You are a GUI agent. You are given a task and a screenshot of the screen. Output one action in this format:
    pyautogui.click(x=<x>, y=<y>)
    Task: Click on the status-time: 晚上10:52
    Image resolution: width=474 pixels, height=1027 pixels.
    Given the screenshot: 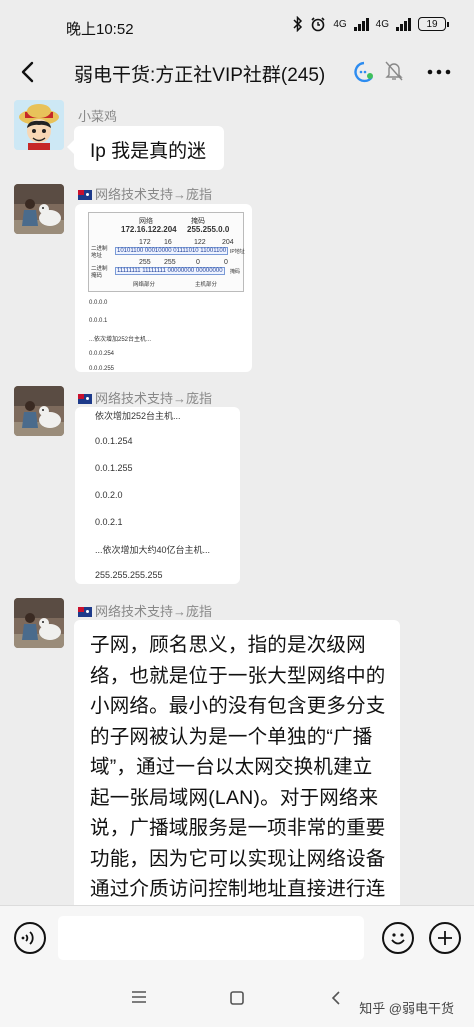 What is the action you would take?
    pyautogui.click(x=100, y=29)
    